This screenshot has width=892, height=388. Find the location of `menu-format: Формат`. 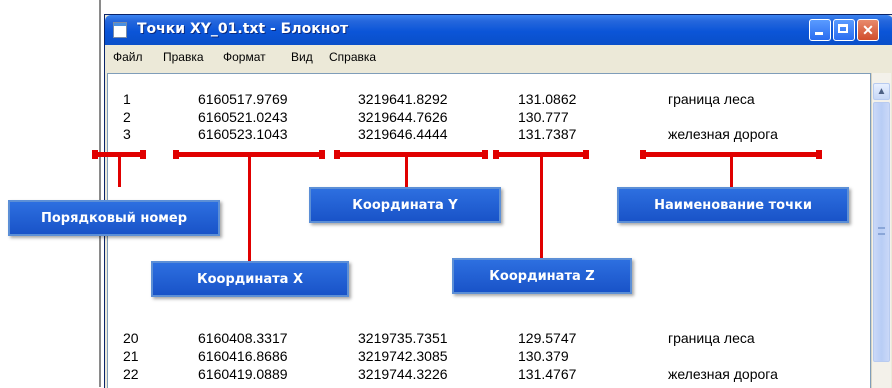

menu-format: Формат is located at coordinates (244, 57).